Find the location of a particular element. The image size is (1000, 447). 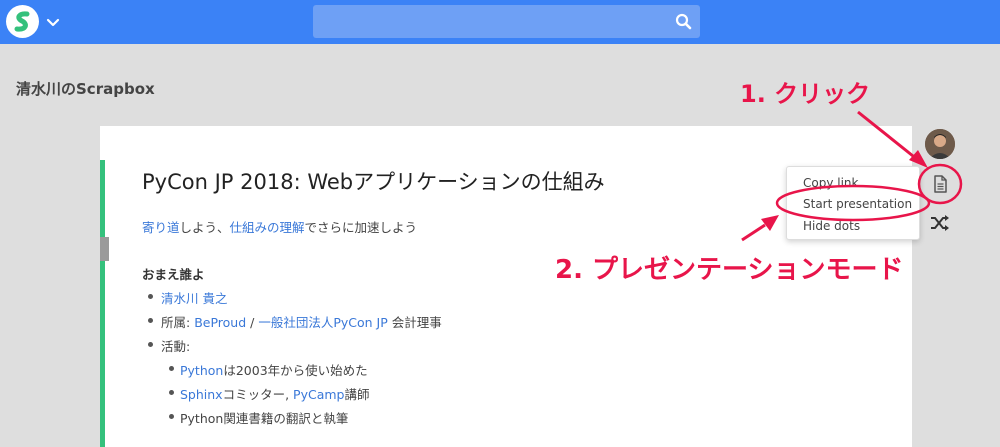

copy-link-menu-item: Copy link is located at coordinates (830, 183).